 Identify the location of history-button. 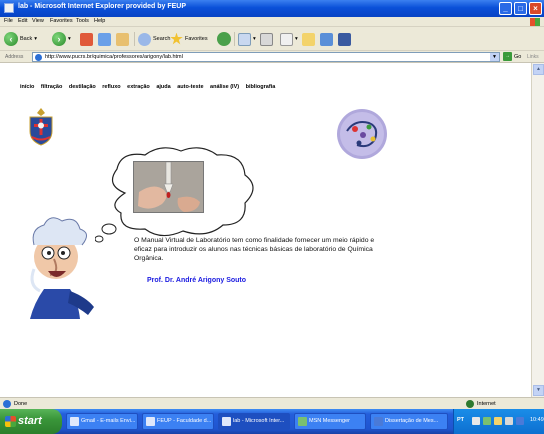
(224, 39).